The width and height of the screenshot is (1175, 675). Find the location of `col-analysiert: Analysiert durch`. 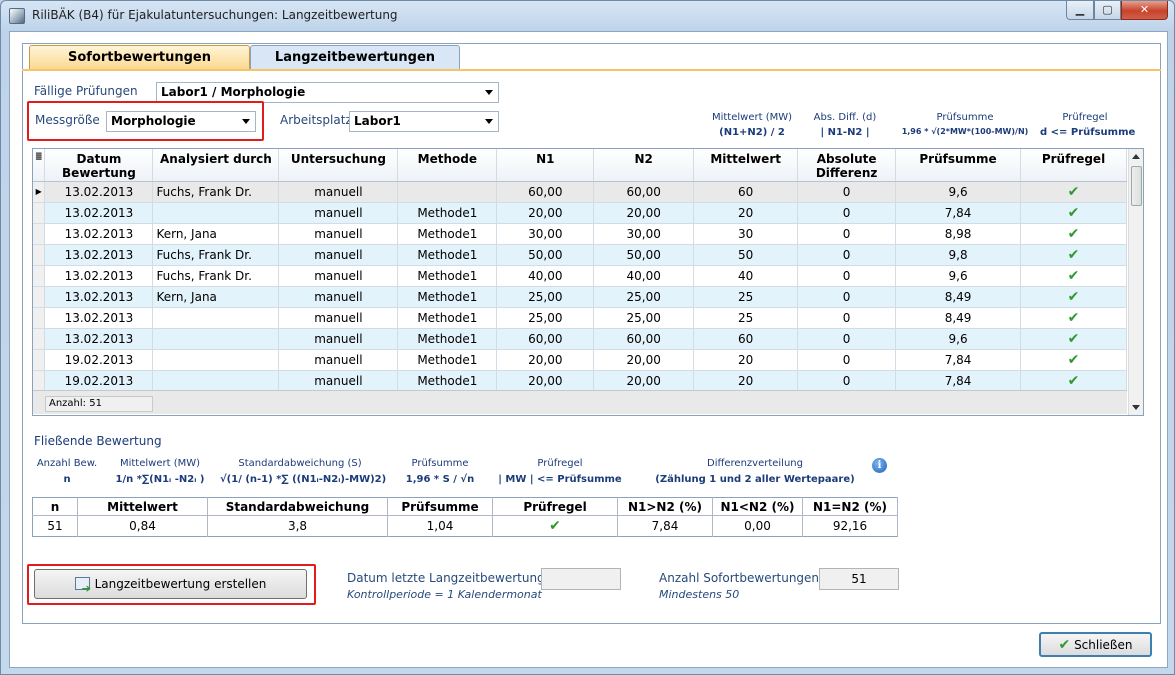

col-analysiert: Analysiert durch is located at coordinates (216, 165).